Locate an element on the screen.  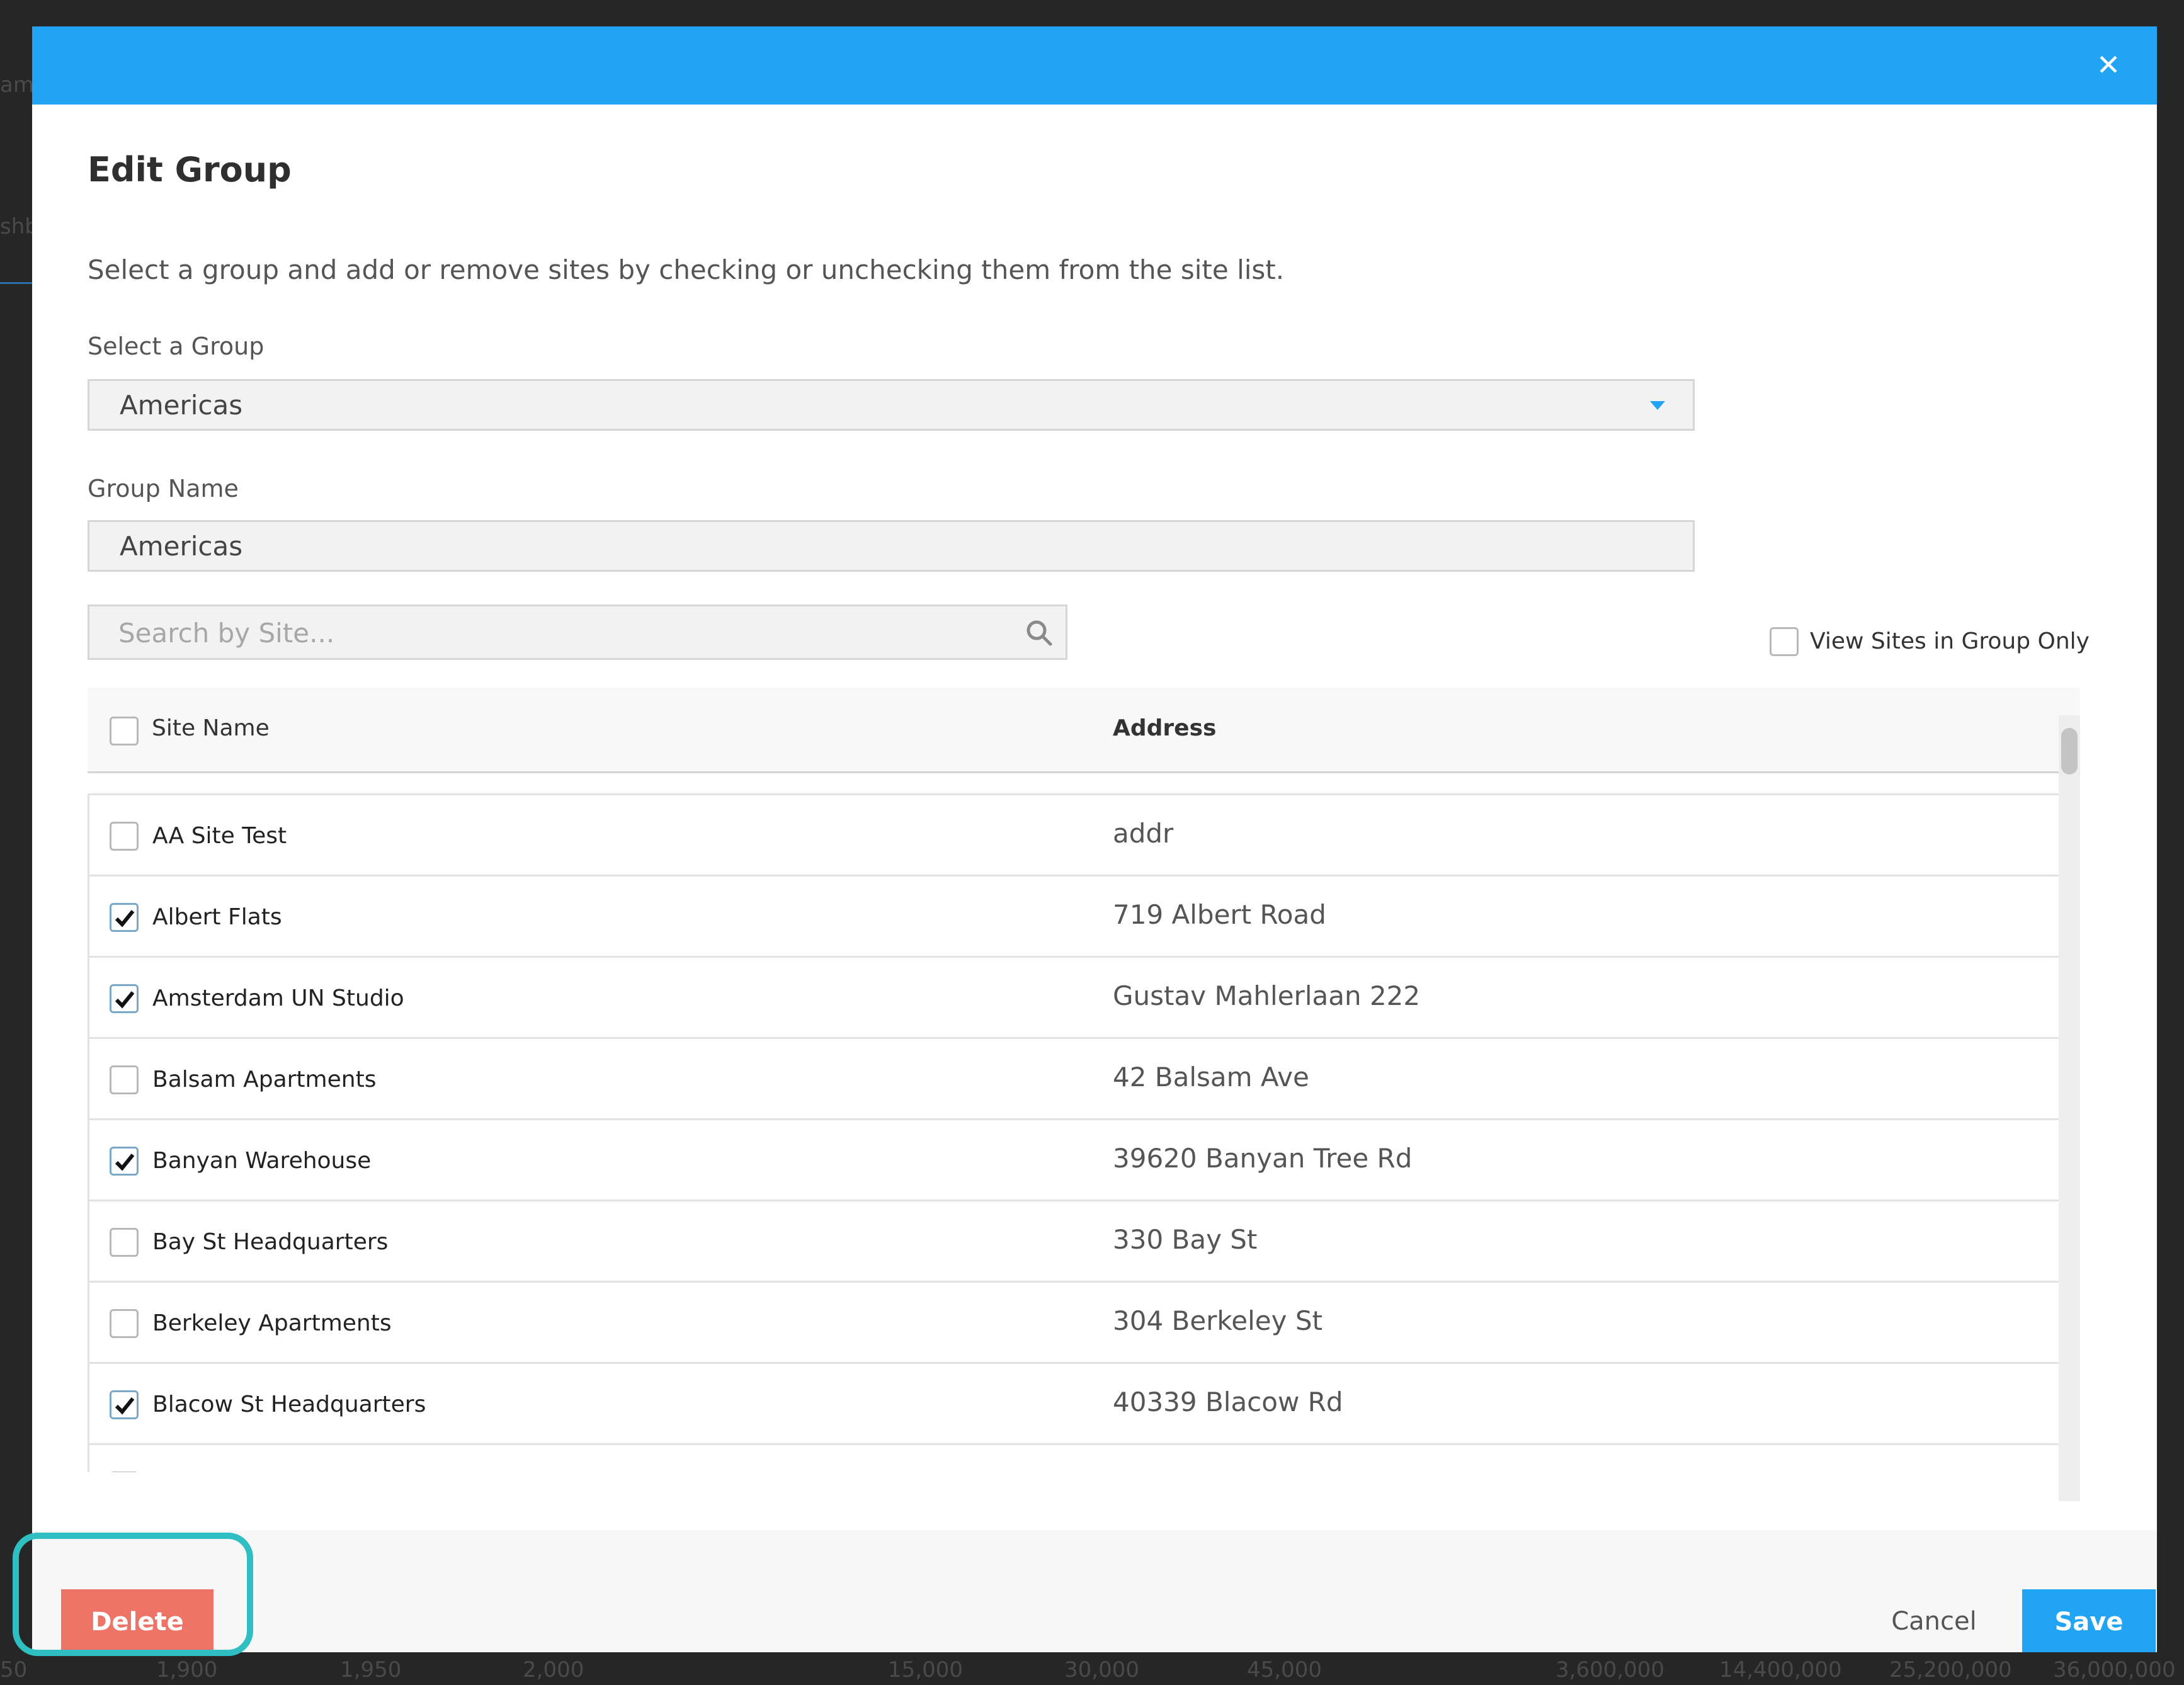
site-name-cell: Berkeley Apartments is located at coordinates (272, 1323).